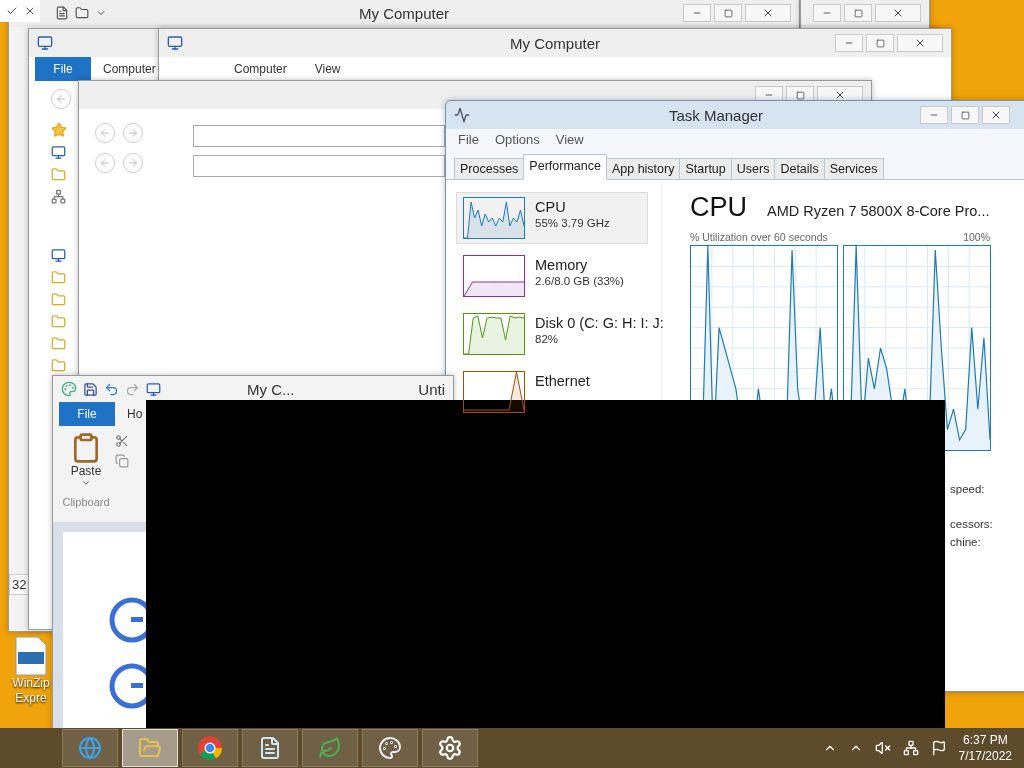  Describe the element at coordinates (468, 139) in the screenshot. I see `menu-item: File` at that location.